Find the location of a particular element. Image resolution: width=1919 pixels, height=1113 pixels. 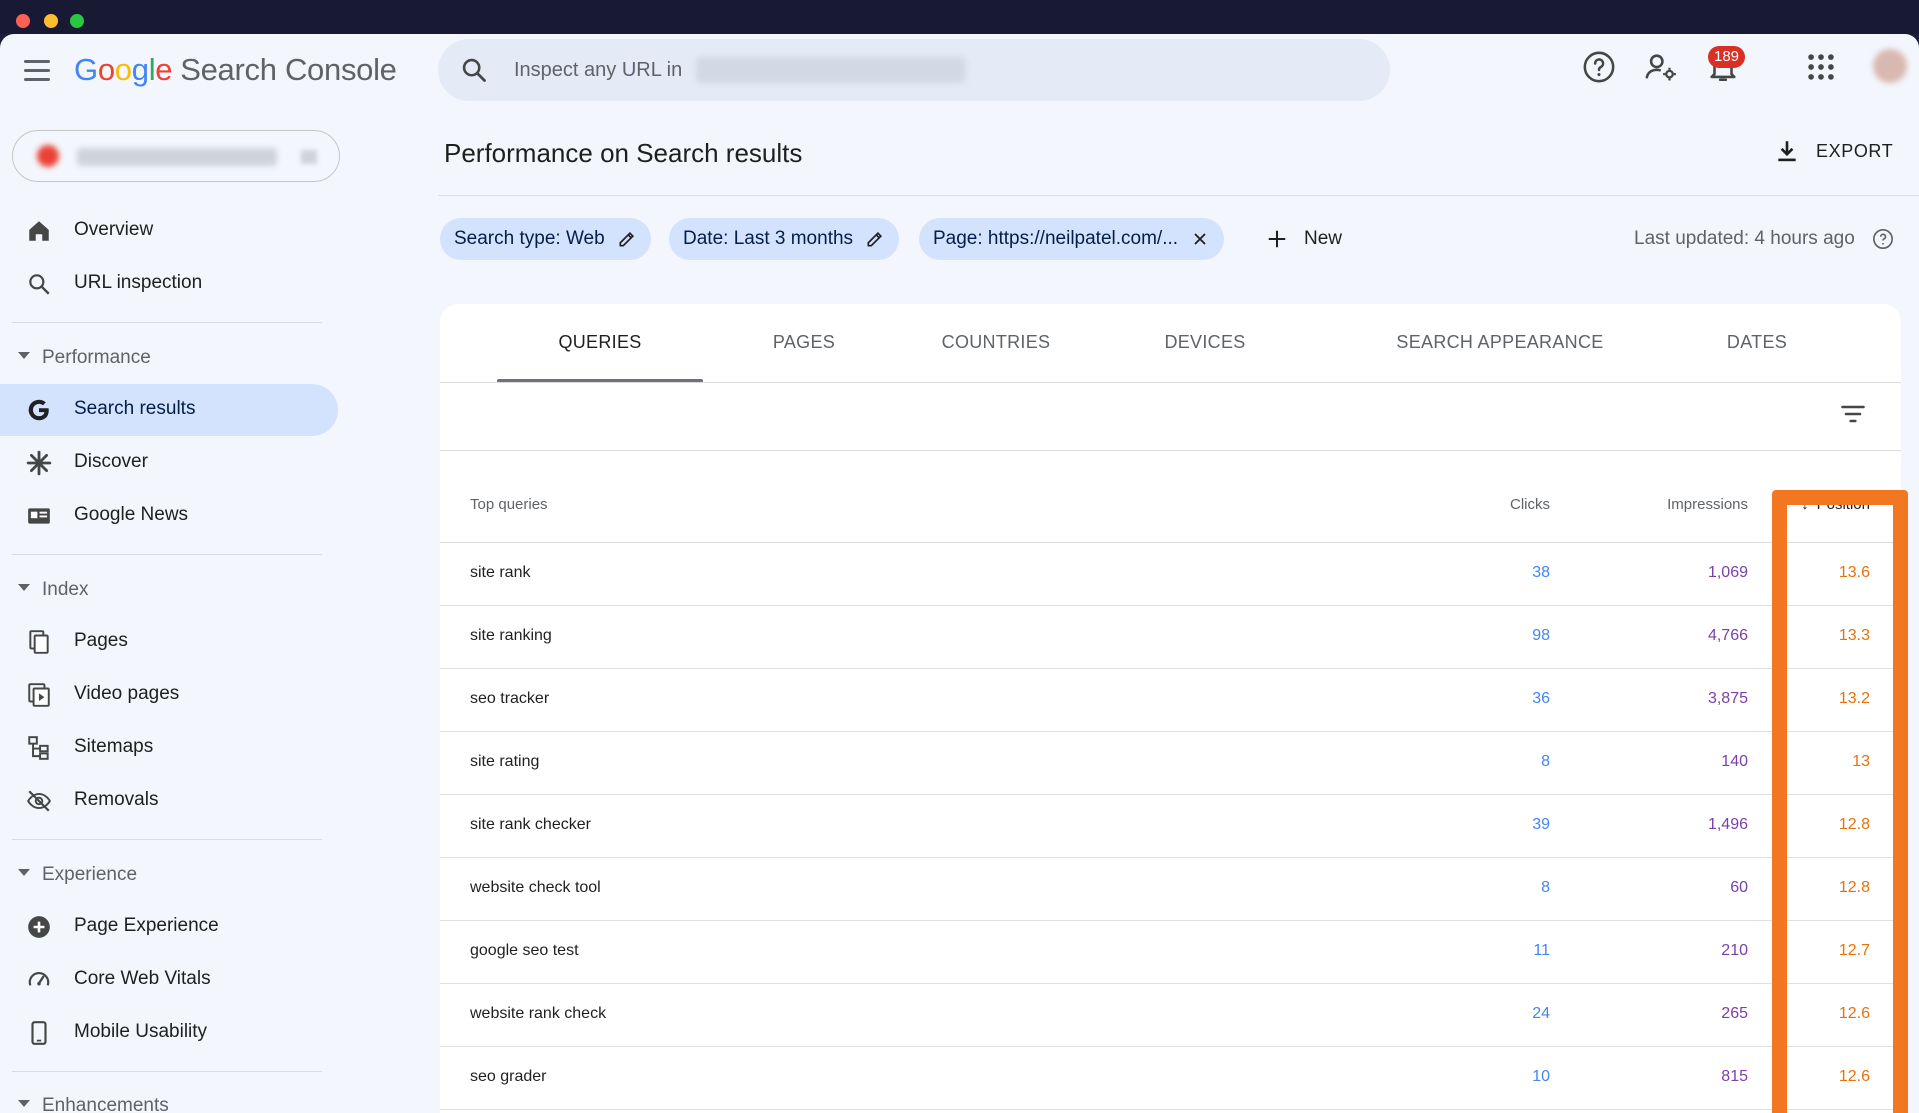

dropdown-icon is located at coordinates (309, 157).